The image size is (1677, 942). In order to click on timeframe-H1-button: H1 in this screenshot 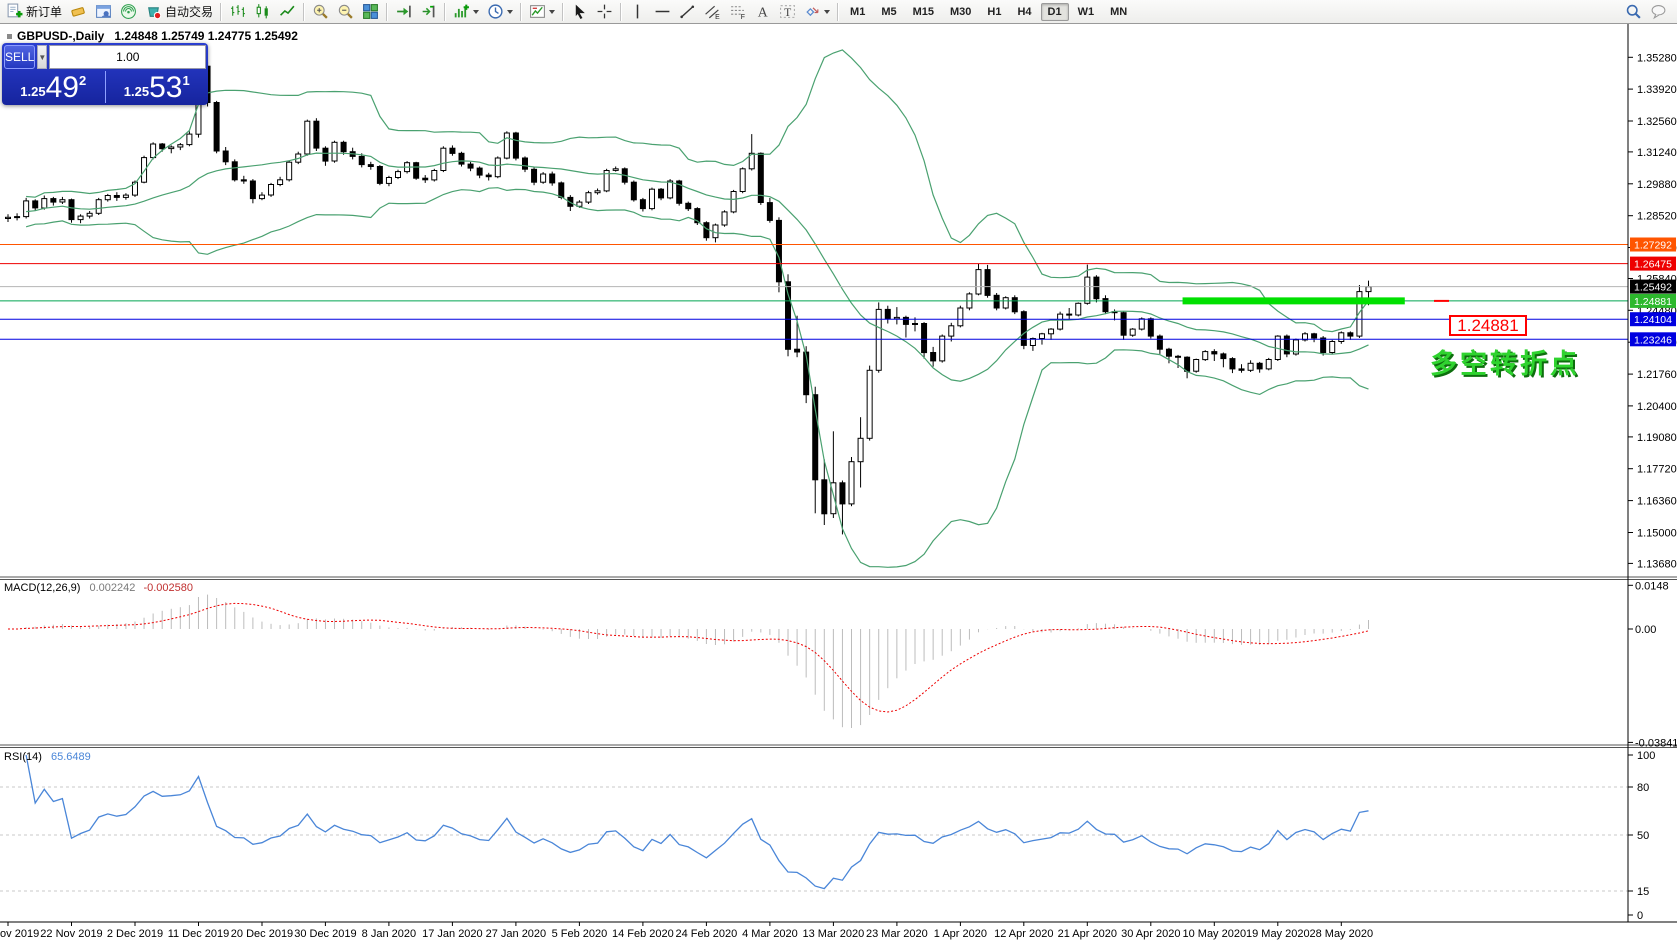, I will do `click(994, 12)`.